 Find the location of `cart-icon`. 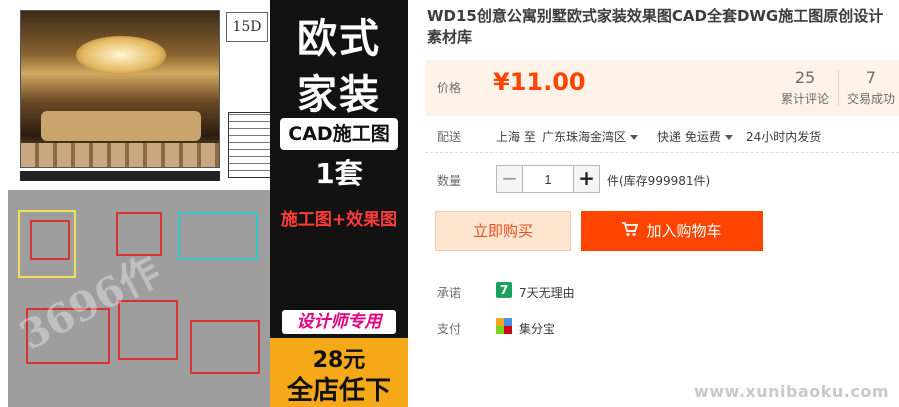

cart-icon is located at coordinates (630, 232).